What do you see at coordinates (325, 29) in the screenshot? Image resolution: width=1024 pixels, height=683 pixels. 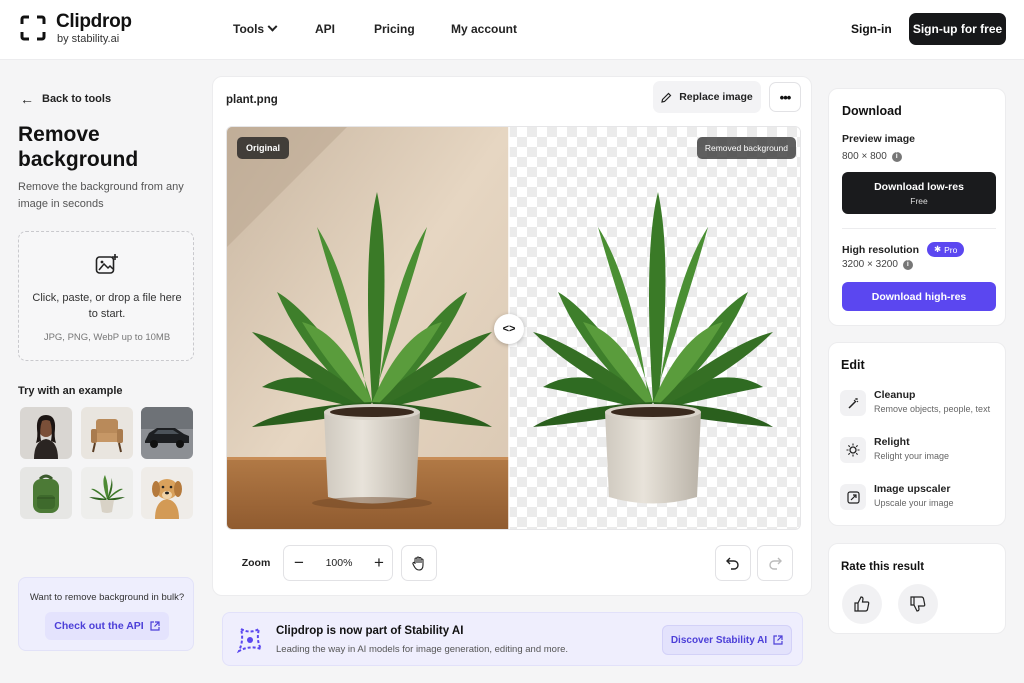 I see `nav-api: API` at bounding box center [325, 29].